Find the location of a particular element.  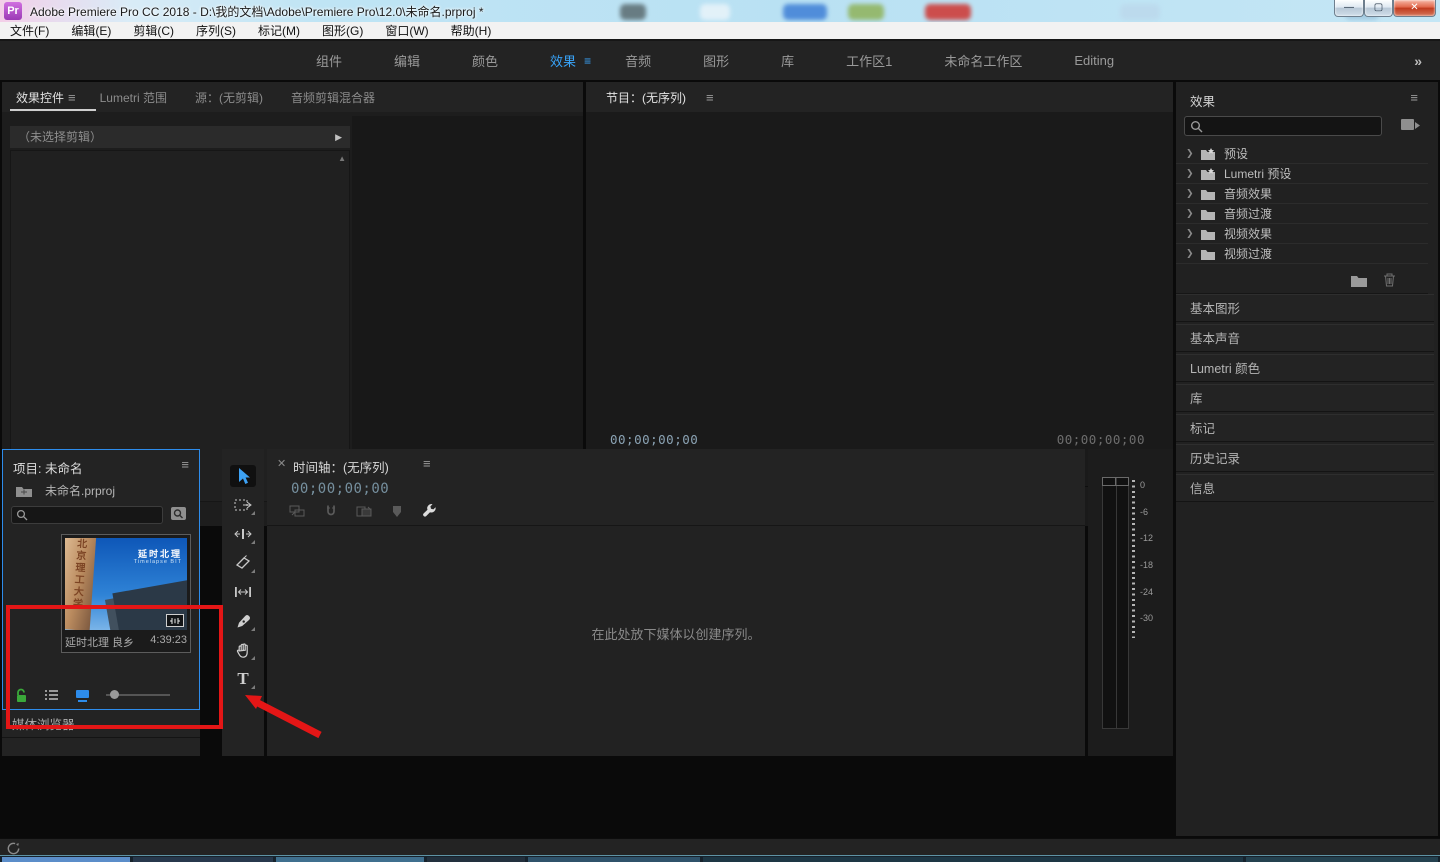

workspace-tab-editing-cn: 编辑 is located at coordinates (407, 60).